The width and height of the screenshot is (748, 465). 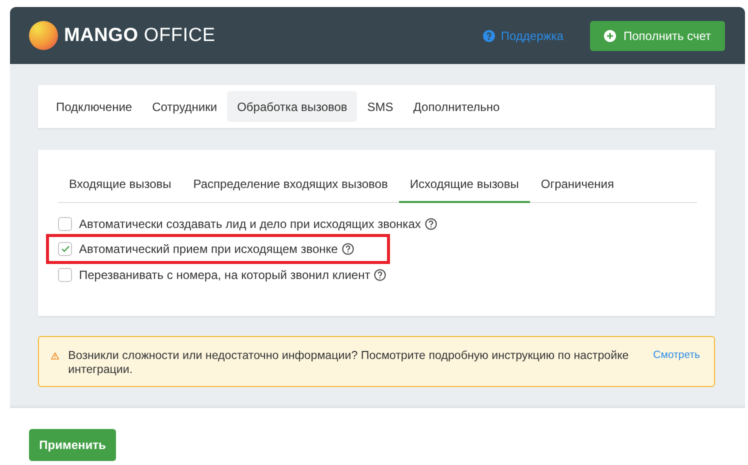 What do you see at coordinates (43, 35) in the screenshot?
I see `logo-icon` at bounding box center [43, 35].